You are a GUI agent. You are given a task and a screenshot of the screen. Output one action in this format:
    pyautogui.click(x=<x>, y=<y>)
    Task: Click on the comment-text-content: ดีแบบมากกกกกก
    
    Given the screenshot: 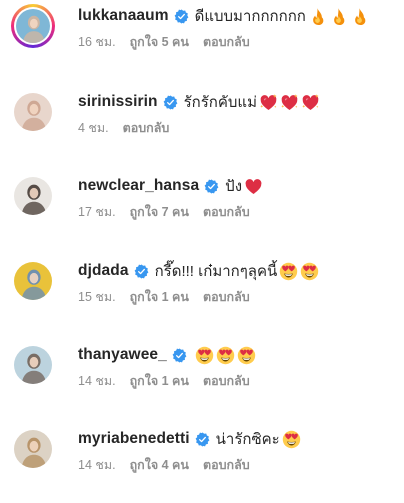 What is the action you would take?
    pyautogui.click(x=250, y=16)
    